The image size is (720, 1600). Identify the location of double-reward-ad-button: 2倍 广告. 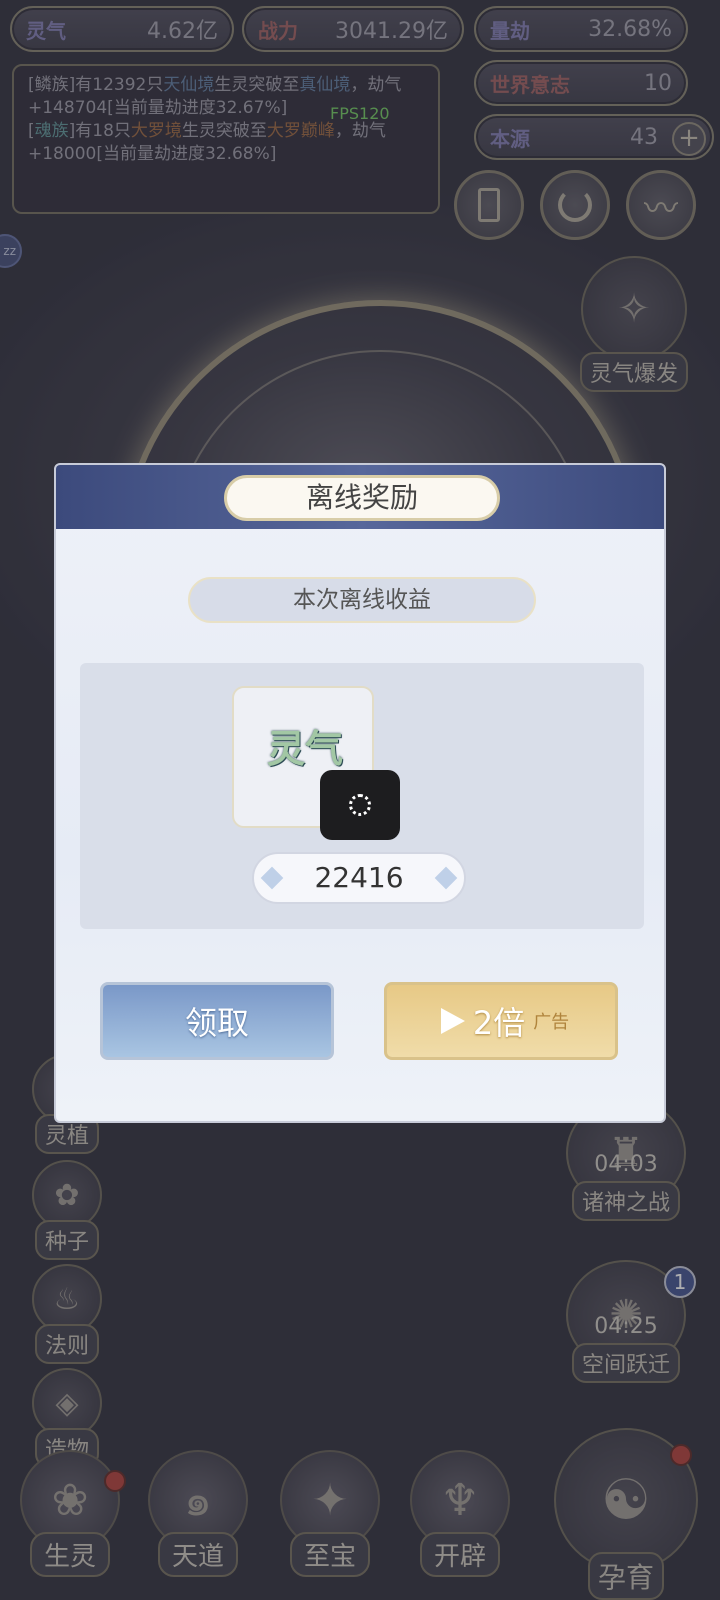
(501, 1021).